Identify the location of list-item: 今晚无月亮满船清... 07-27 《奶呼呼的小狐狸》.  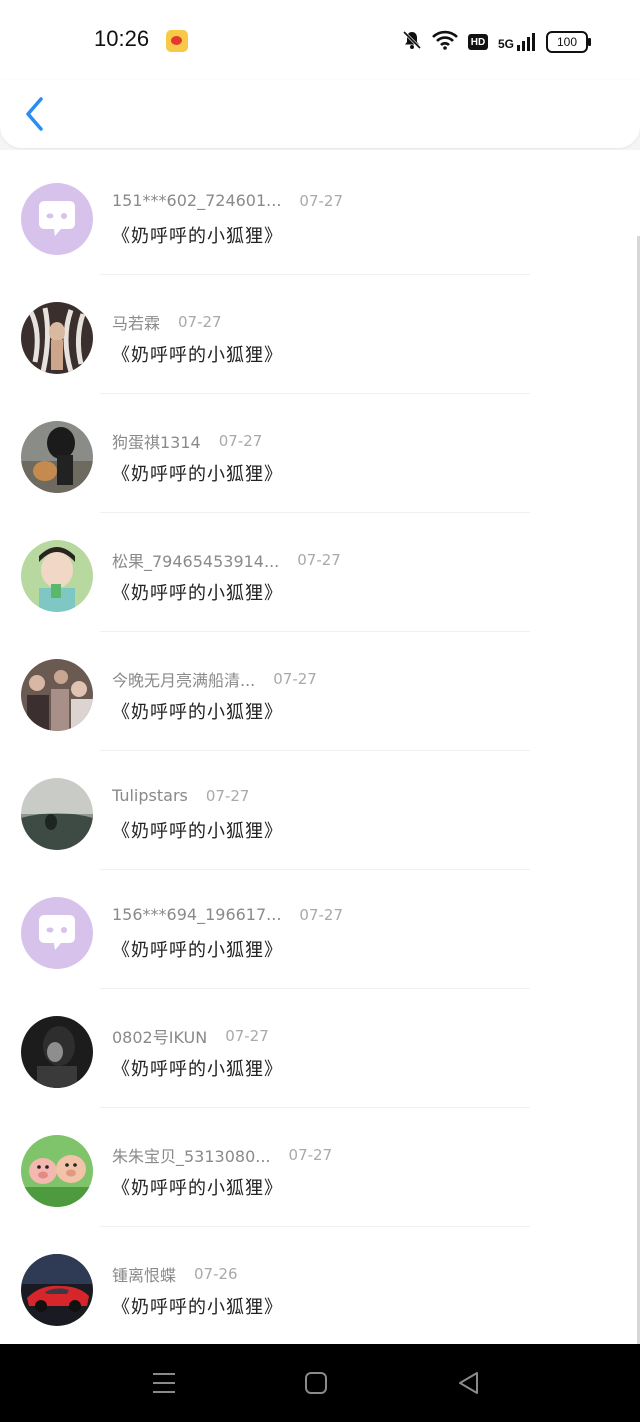
(320, 691).